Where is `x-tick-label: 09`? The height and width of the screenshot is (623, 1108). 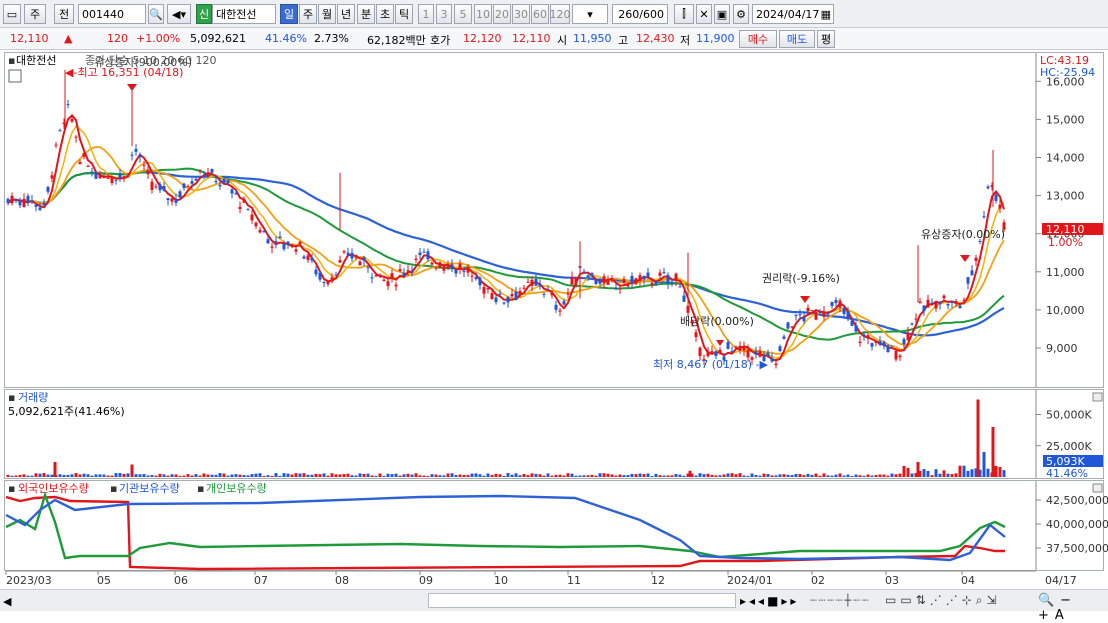
x-tick-label: 09 is located at coordinates (426, 580).